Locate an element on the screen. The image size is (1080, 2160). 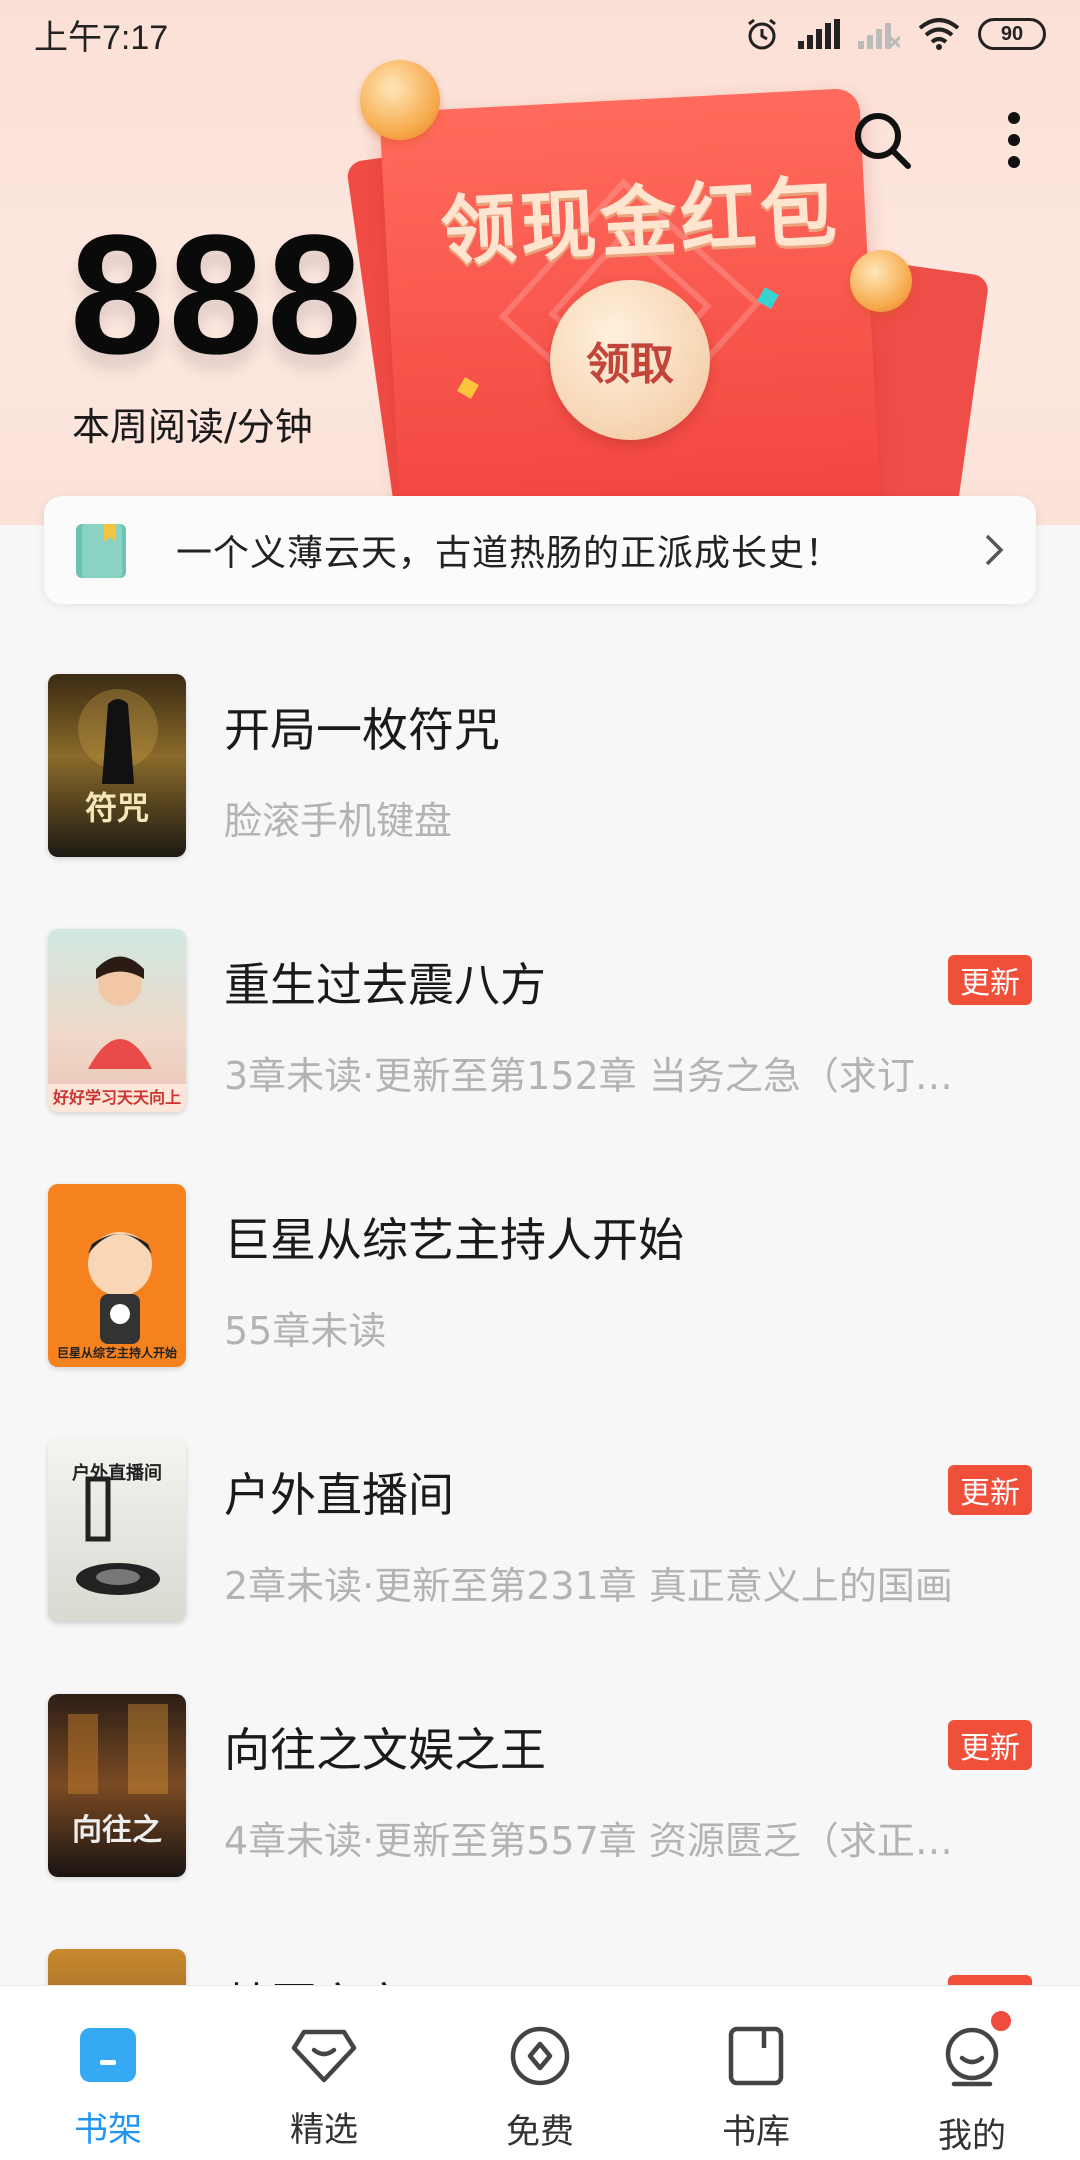
claim-button: 领取 is located at coordinates (630, 360).